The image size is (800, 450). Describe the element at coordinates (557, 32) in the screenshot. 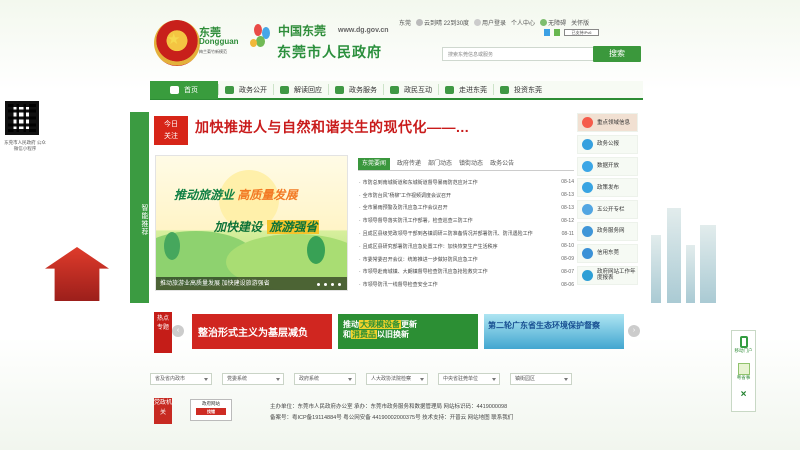

I see `wechat-icon` at that location.